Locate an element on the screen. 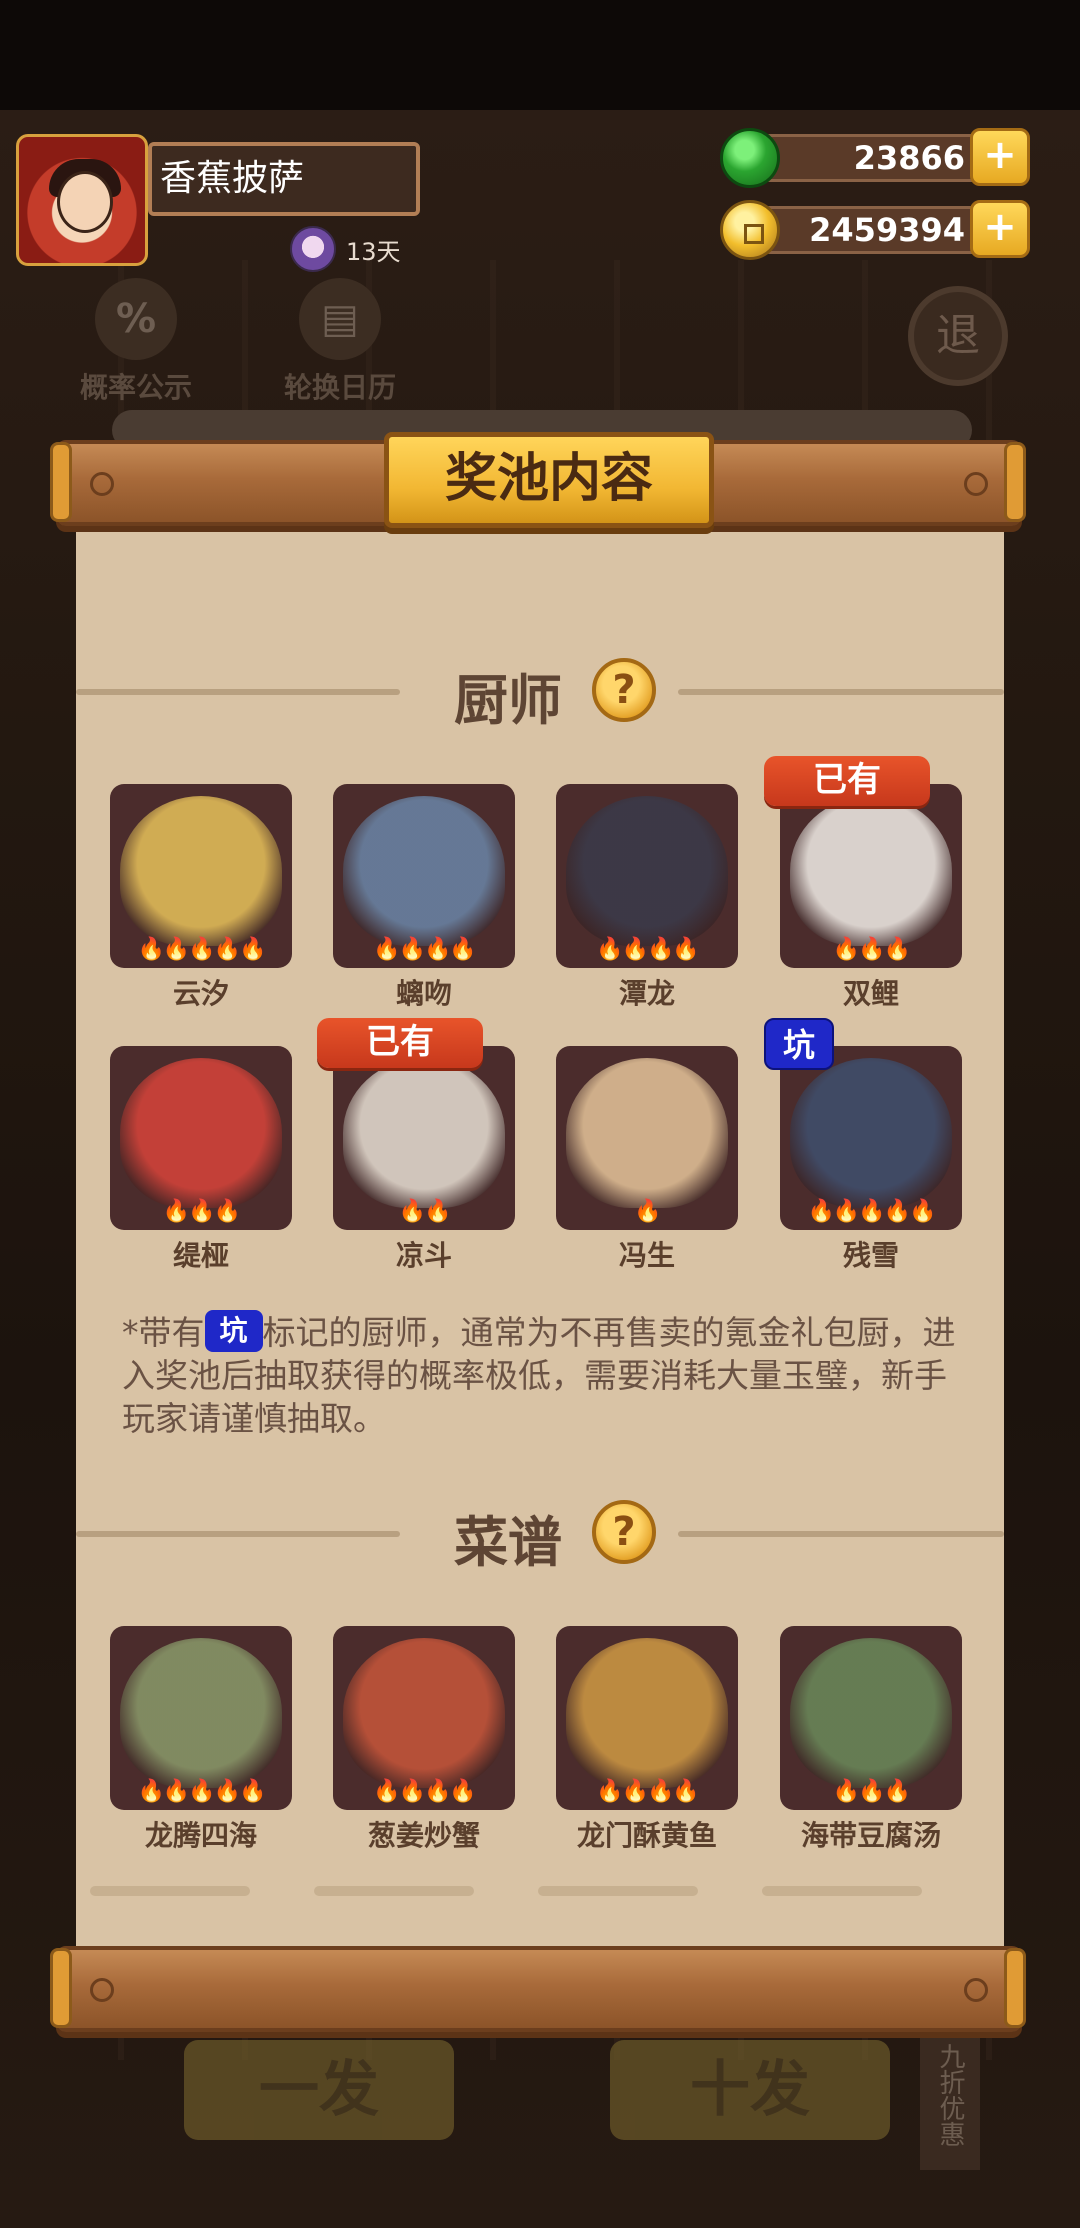 Image resolution: width=1080 pixels, height=2228 pixels. player-name: 香蕉披萨 is located at coordinates (284, 179).